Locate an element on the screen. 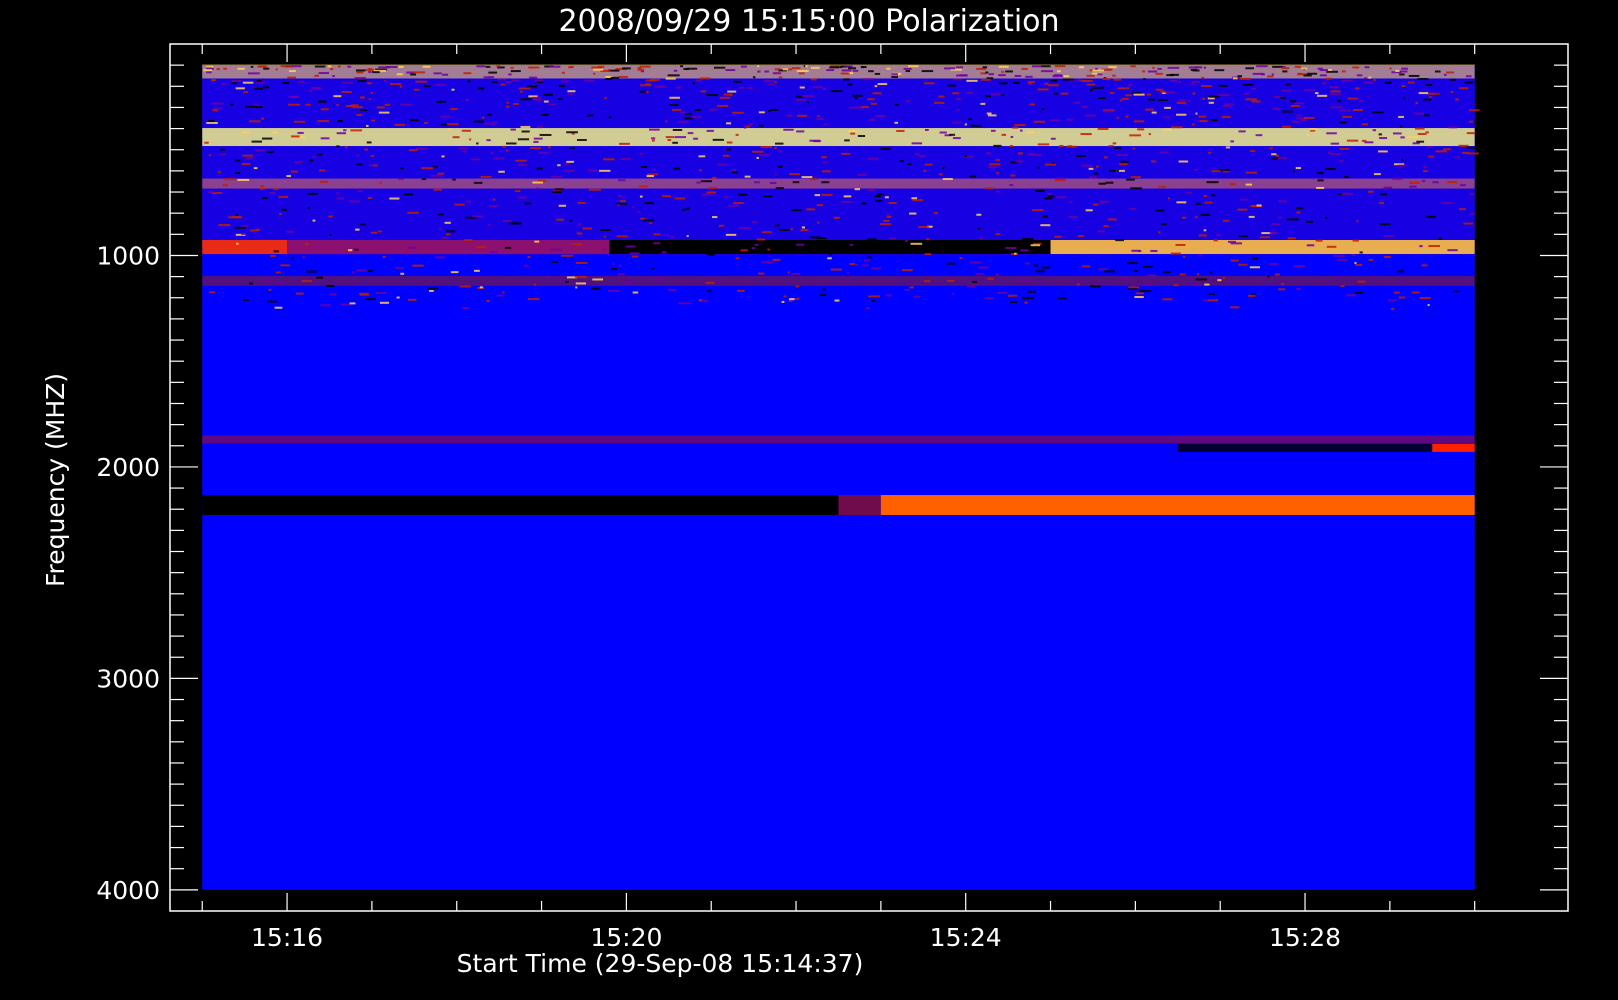 The image size is (1618, 1000). x-tick-label: 15:20 is located at coordinates (626, 937).